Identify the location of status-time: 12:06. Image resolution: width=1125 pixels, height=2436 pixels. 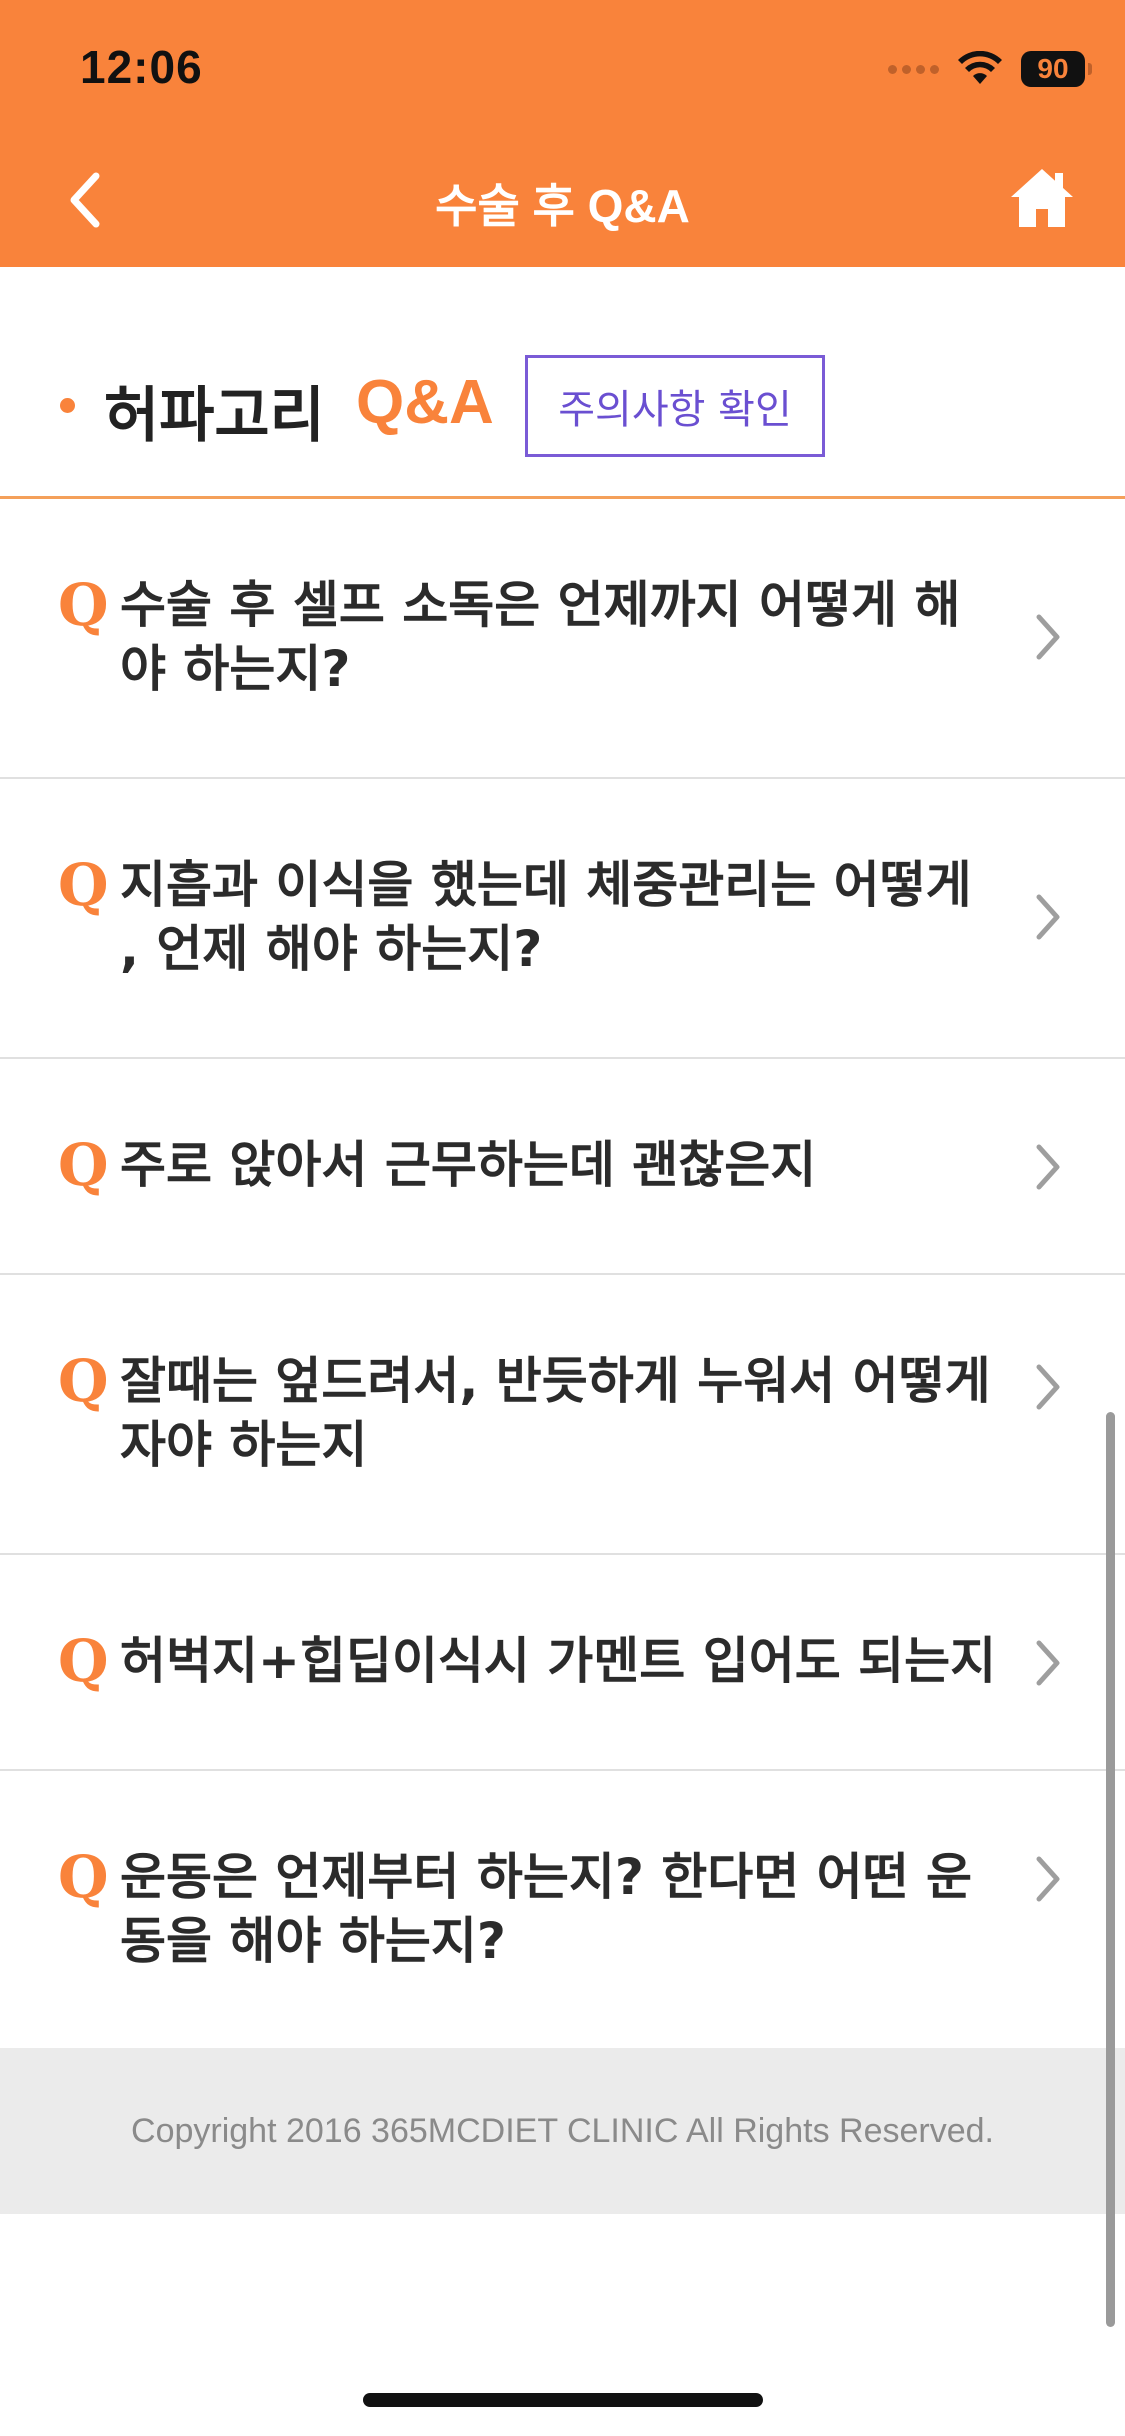
(141, 67).